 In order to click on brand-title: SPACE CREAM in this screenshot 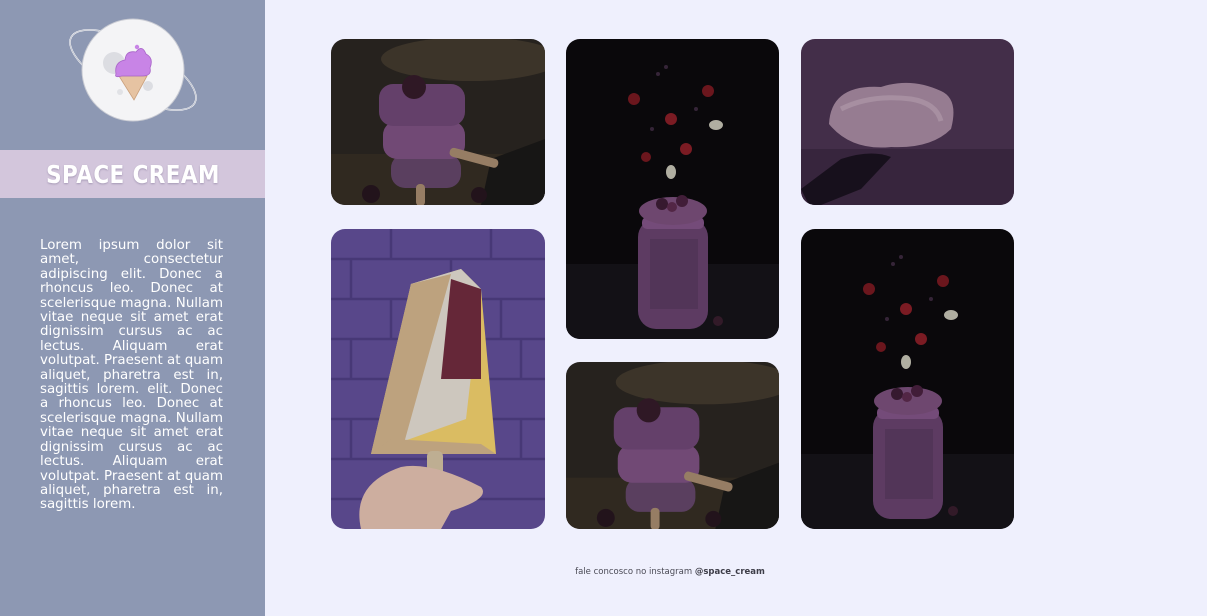, I will do `click(132, 174)`.